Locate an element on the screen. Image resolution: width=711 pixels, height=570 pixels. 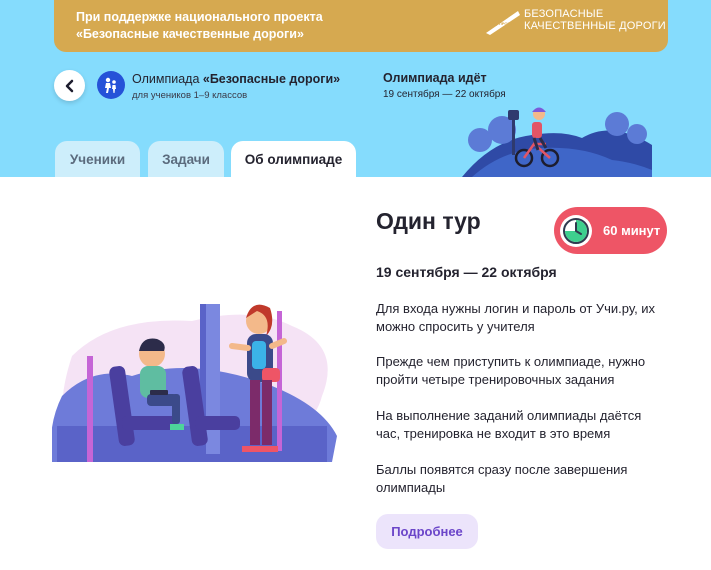
banner-line-1: При поддержке национального проекта is located at coordinates (199, 17).